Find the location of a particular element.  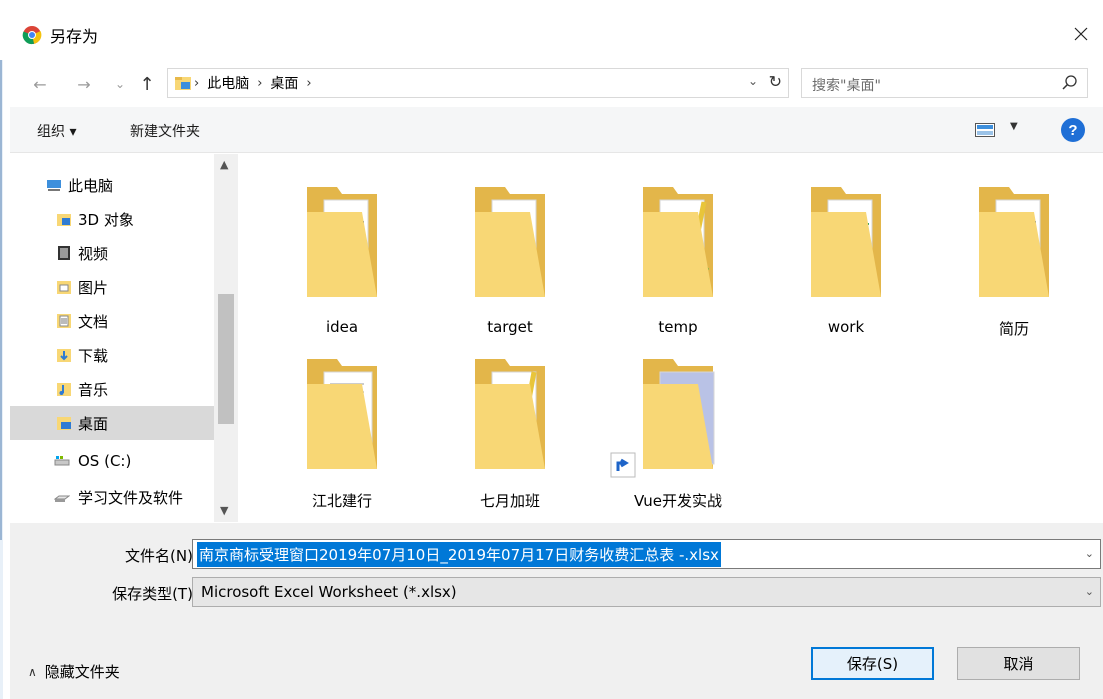

desktop-icon is located at coordinates (64, 423).